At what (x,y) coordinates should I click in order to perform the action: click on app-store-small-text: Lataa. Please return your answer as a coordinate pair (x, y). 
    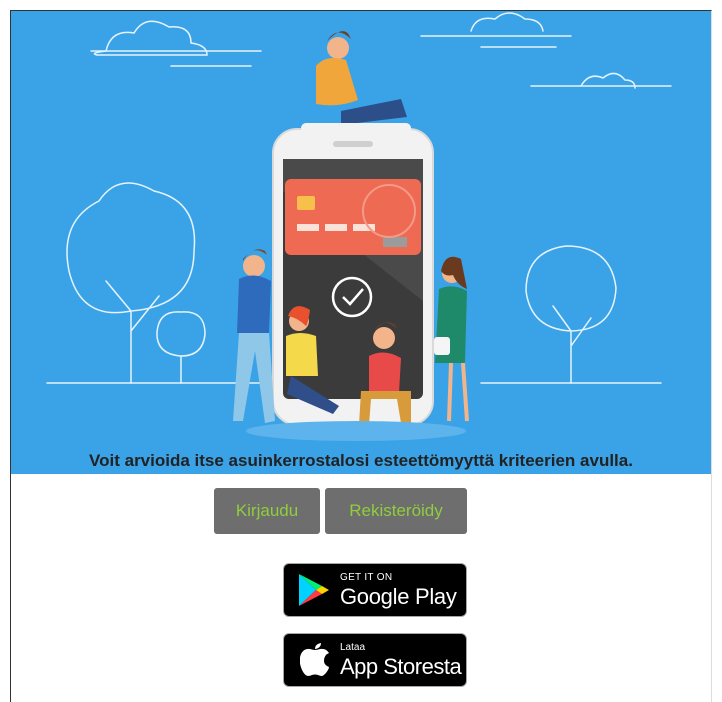
    Looking at the image, I should click on (353, 647).